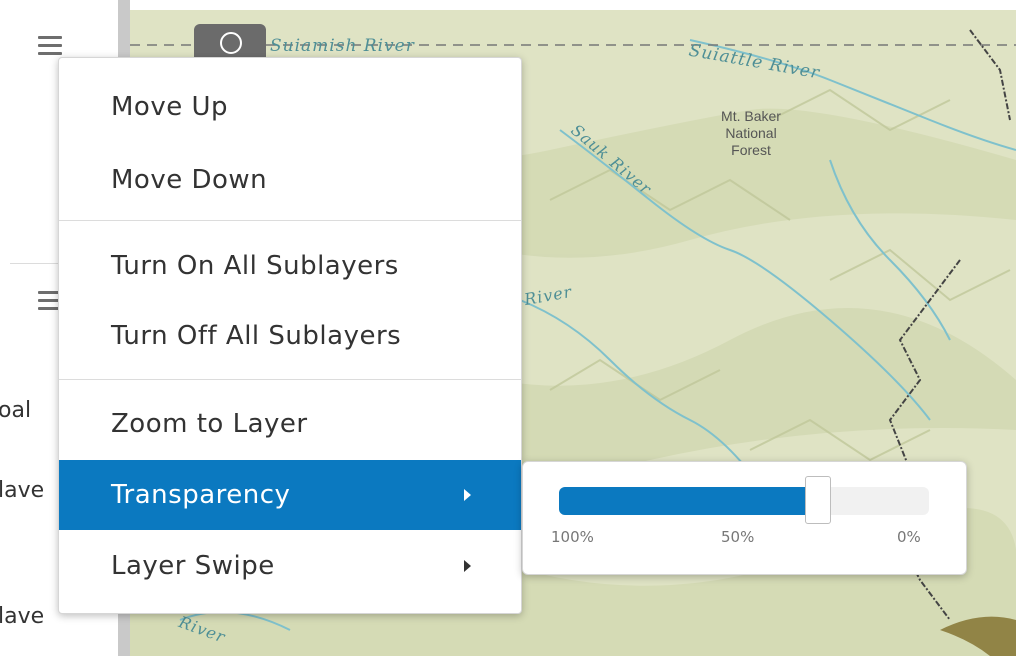  I want to click on menu-item-turn-off-sublayers: Turn Off All Sublayers, so click(290, 336).